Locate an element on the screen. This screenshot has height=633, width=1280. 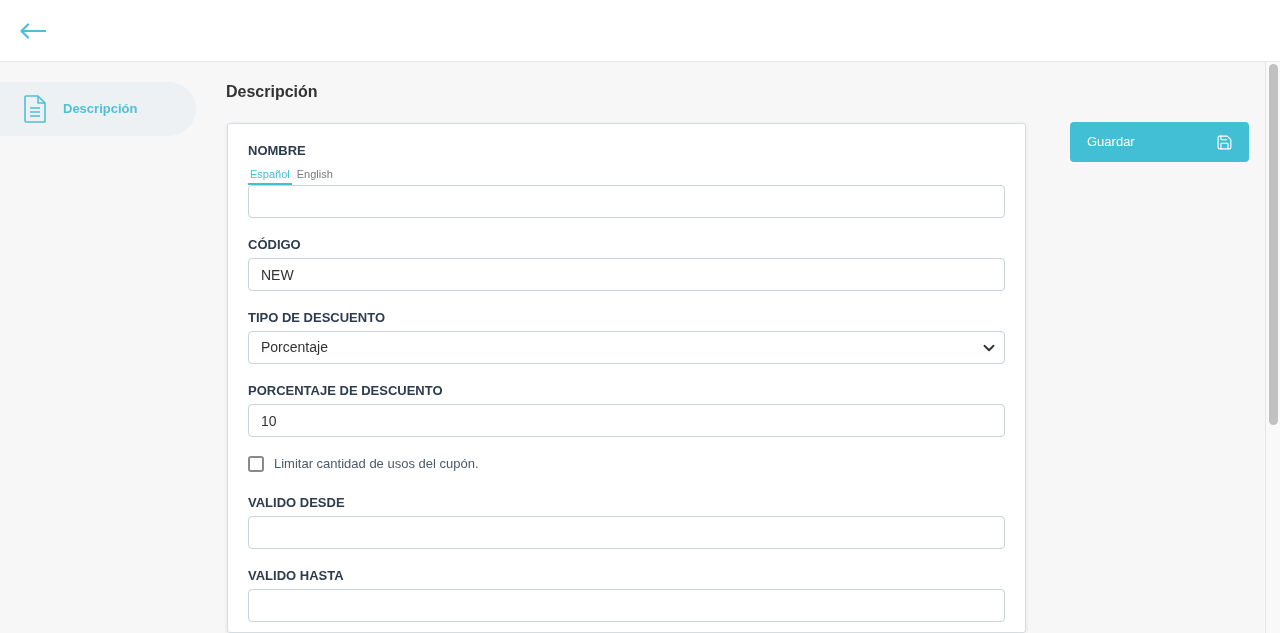
field-label: PORCENTAJE DE DESCUENTO is located at coordinates (346, 391).